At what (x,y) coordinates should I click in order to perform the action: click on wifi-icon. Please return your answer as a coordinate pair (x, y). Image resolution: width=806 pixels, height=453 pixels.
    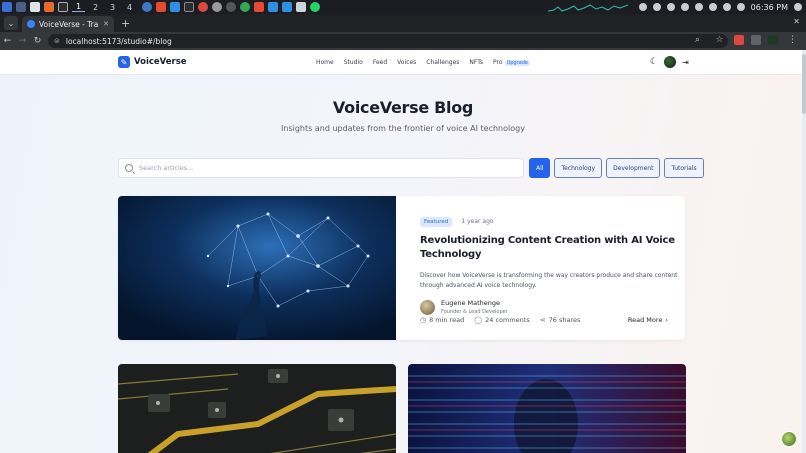
    Looking at the image, I should click on (642, 7).